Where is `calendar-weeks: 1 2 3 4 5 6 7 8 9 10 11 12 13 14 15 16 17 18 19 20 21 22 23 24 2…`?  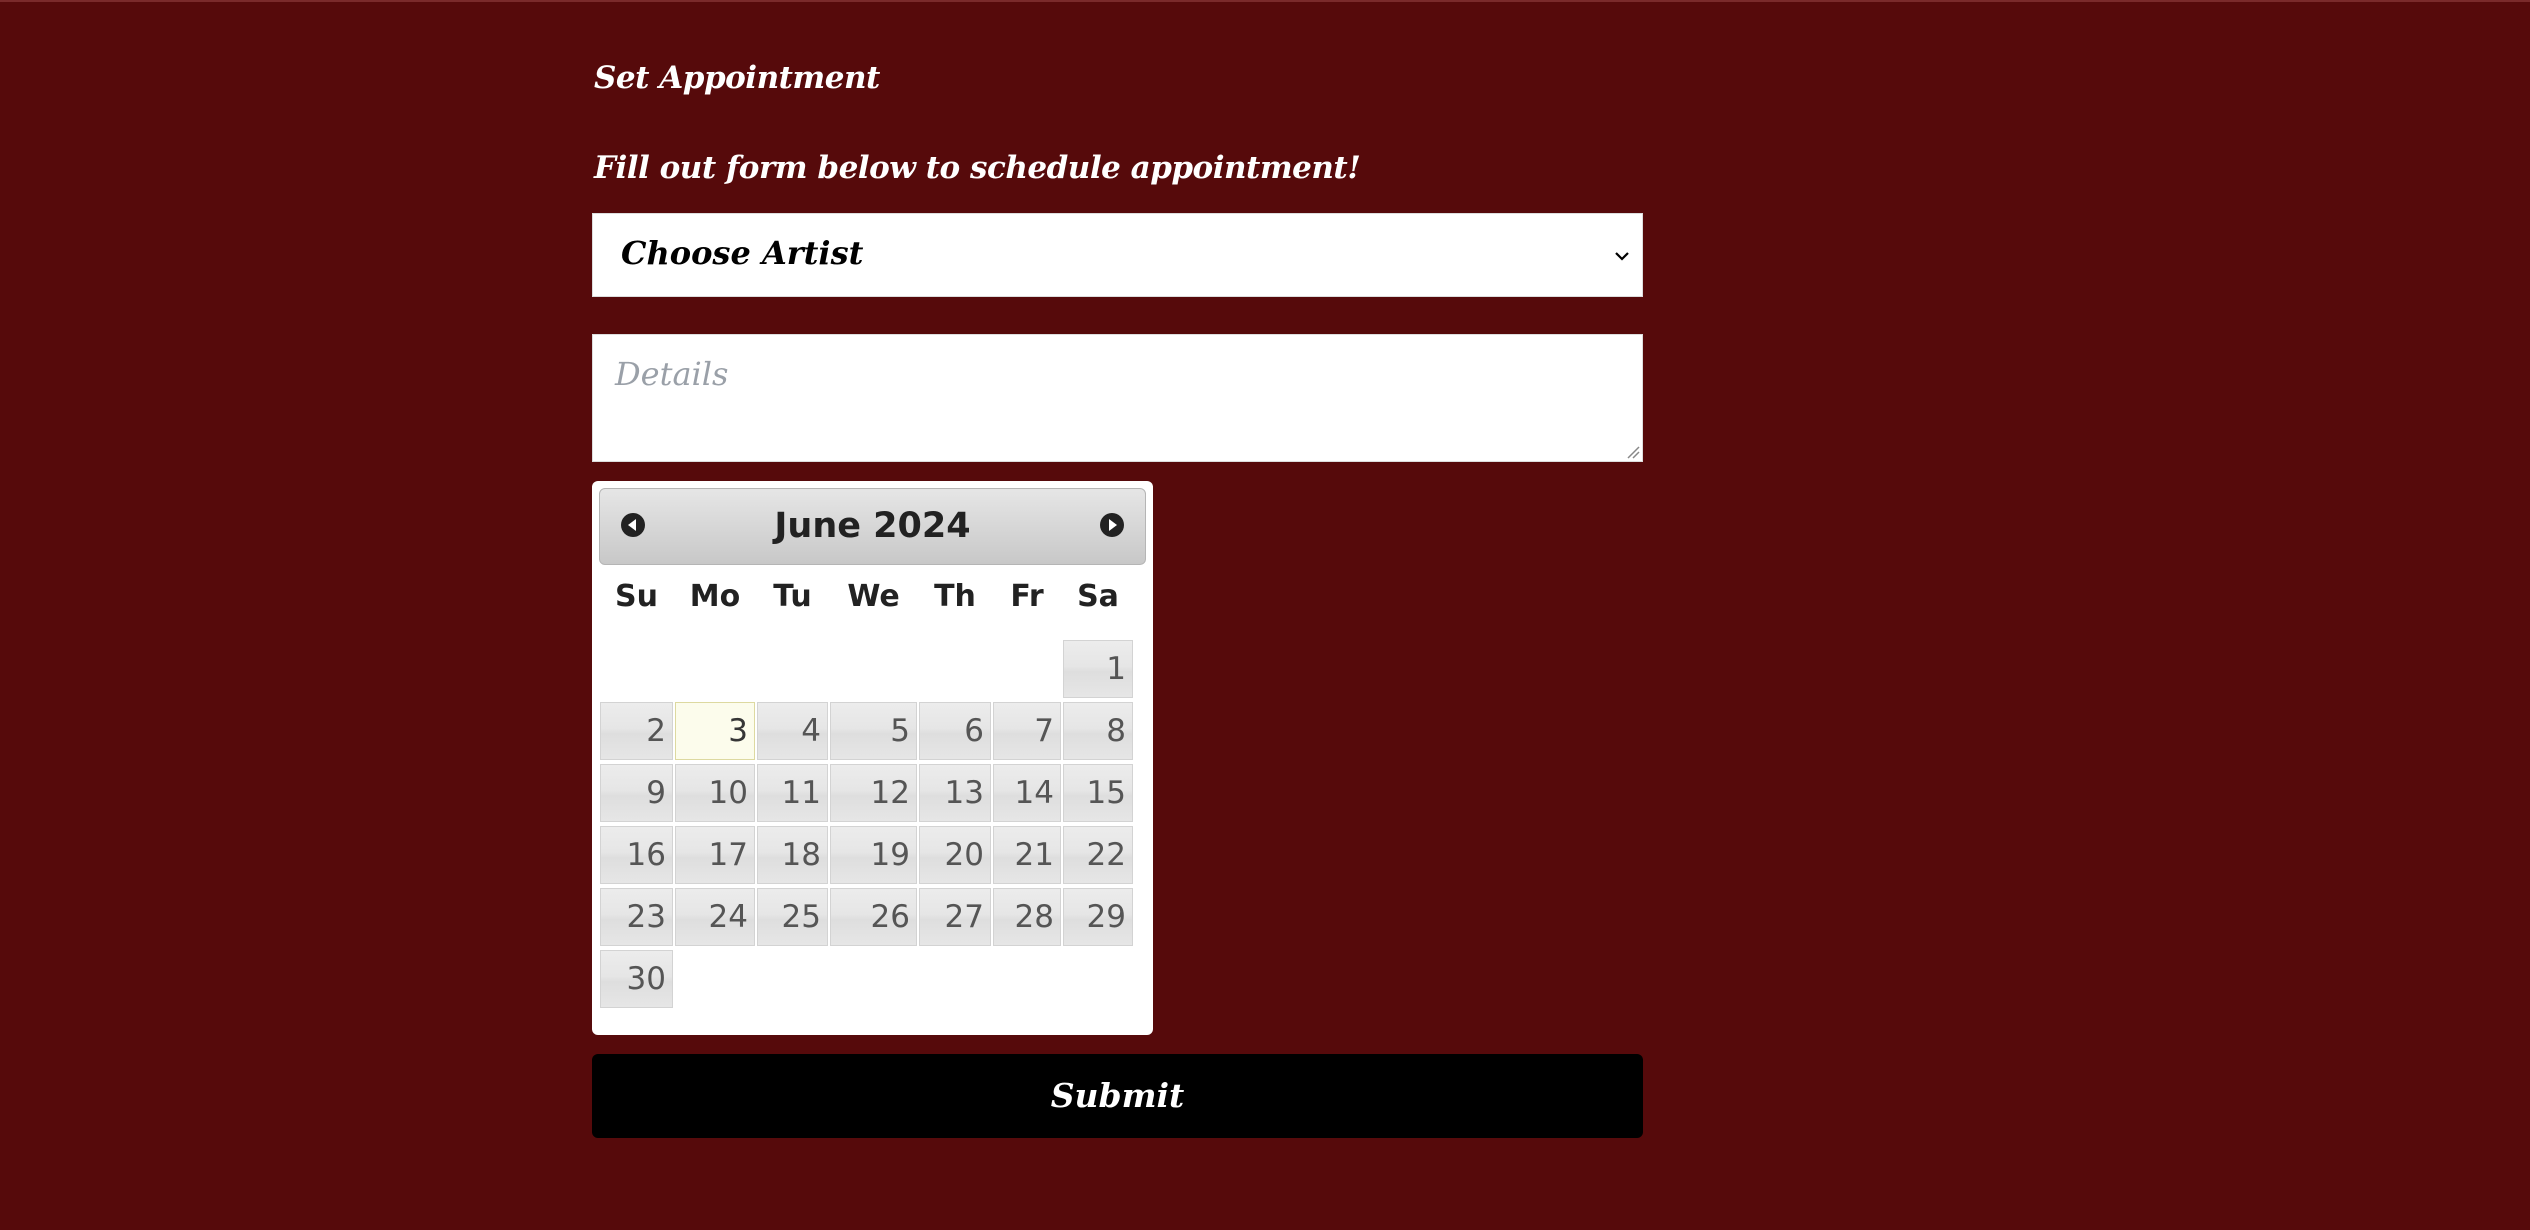
calendar-weeks: 1 2 3 4 5 6 7 8 9 10 11 12 13 14 15 16 17 18 19 20 21 22 23 24 2… is located at coordinates (872, 825).